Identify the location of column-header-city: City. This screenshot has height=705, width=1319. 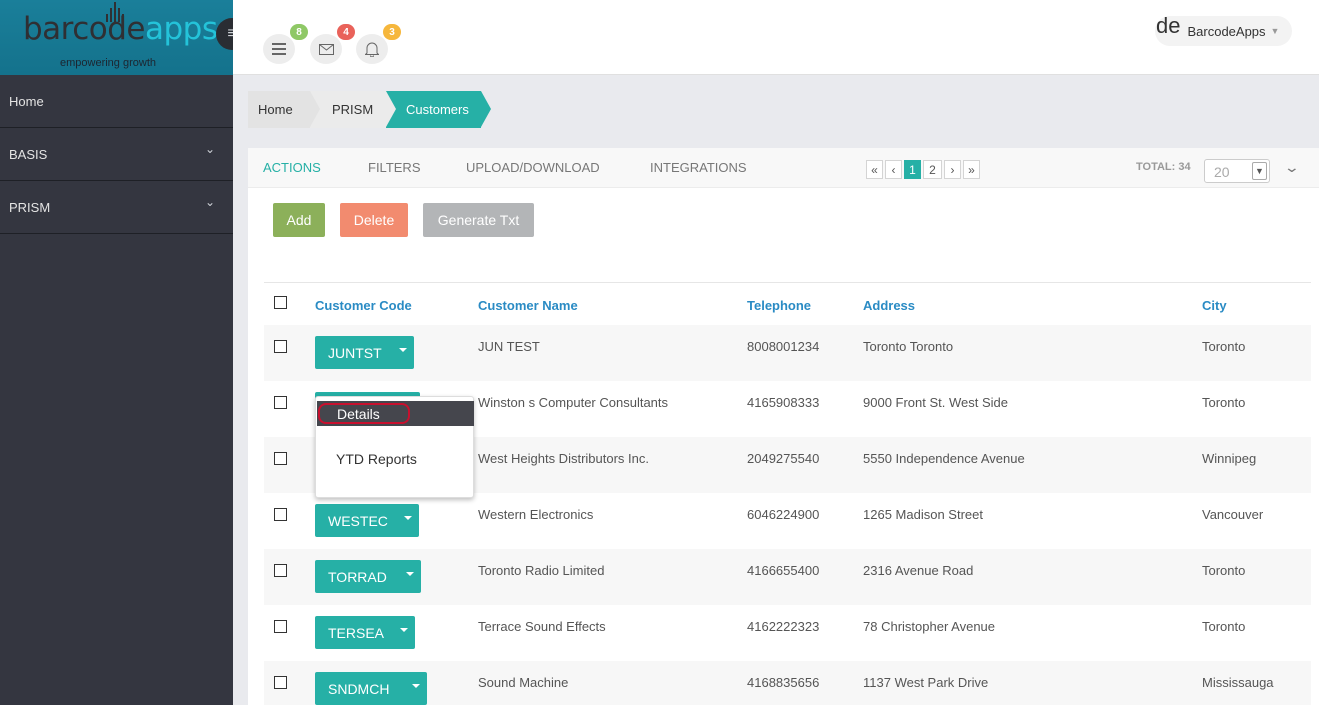
(1214, 305).